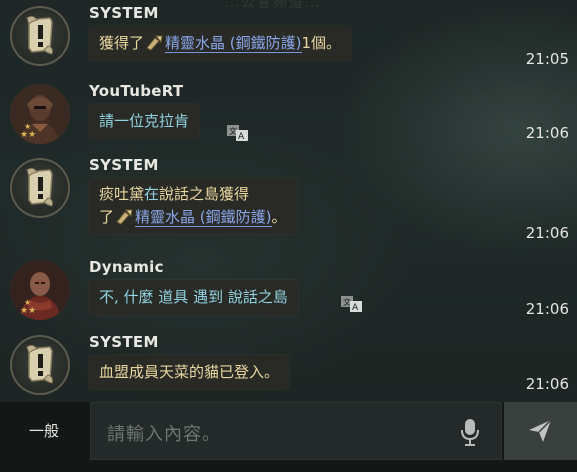 This screenshot has width=577, height=472. What do you see at coordinates (126, 267) in the screenshot?
I see `sender-name: Dynamic` at bounding box center [126, 267].